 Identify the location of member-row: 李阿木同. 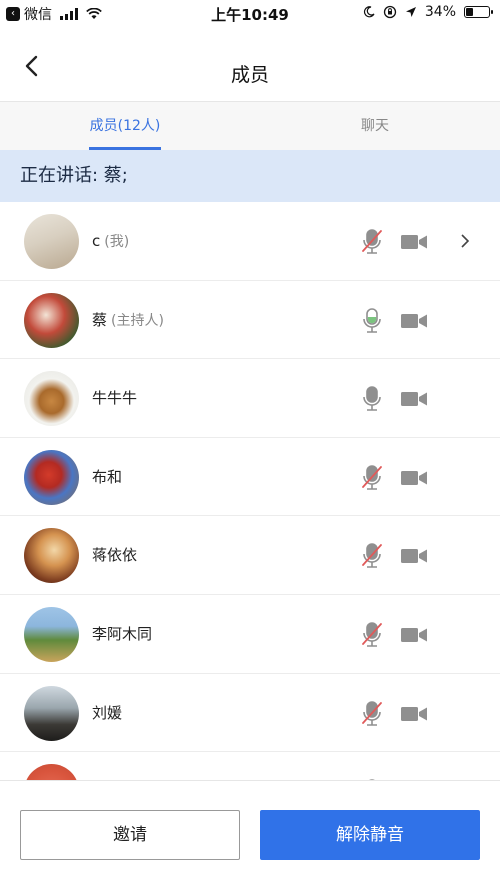
(250, 634).